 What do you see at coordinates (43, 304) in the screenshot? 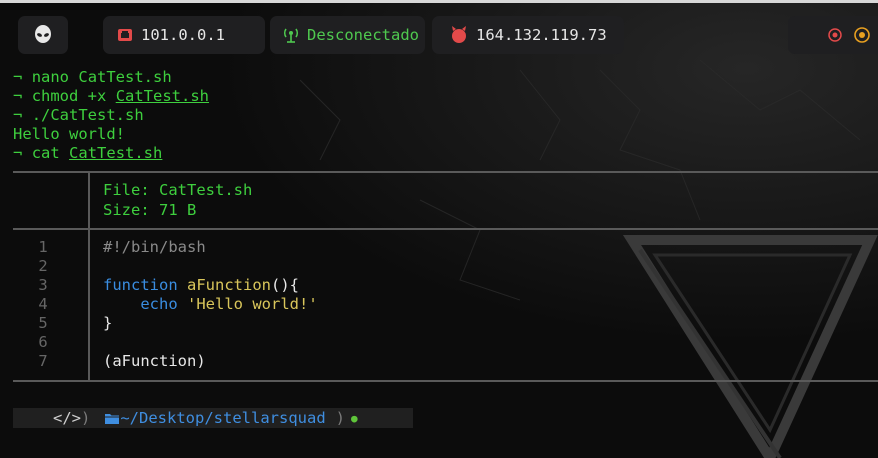
I see `line-number: 4` at bounding box center [43, 304].